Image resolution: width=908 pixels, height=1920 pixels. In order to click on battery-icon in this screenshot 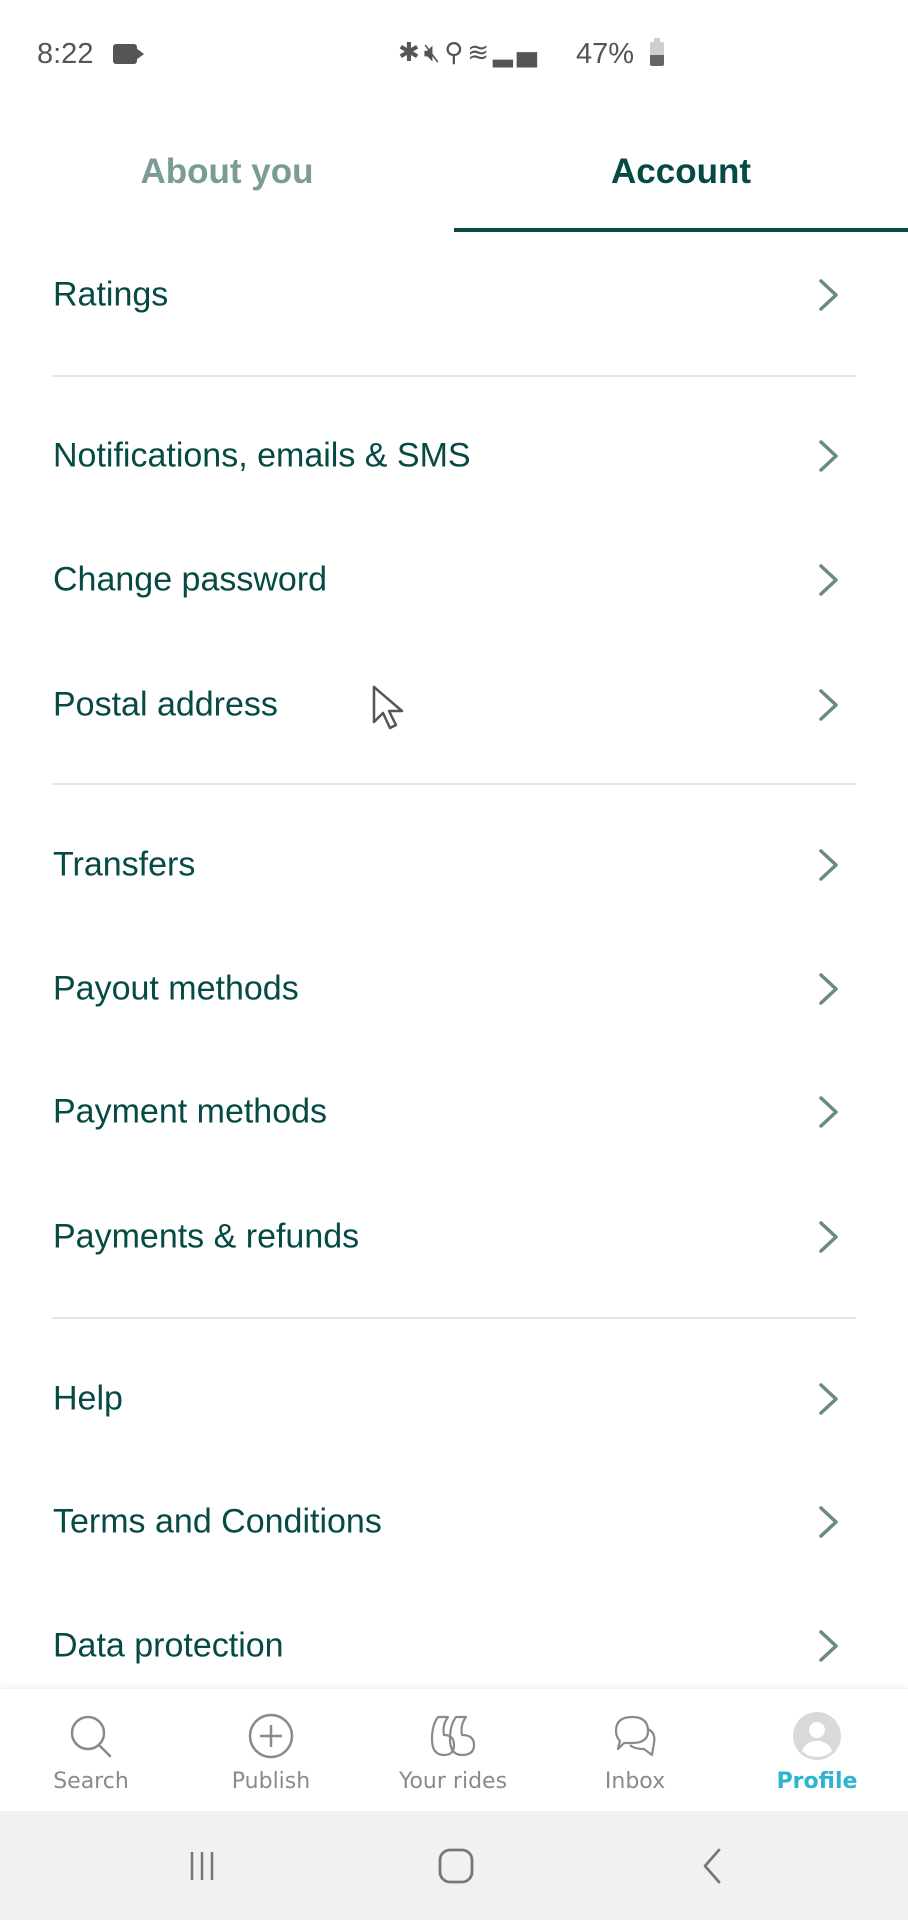, I will do `click(657, 52)`.